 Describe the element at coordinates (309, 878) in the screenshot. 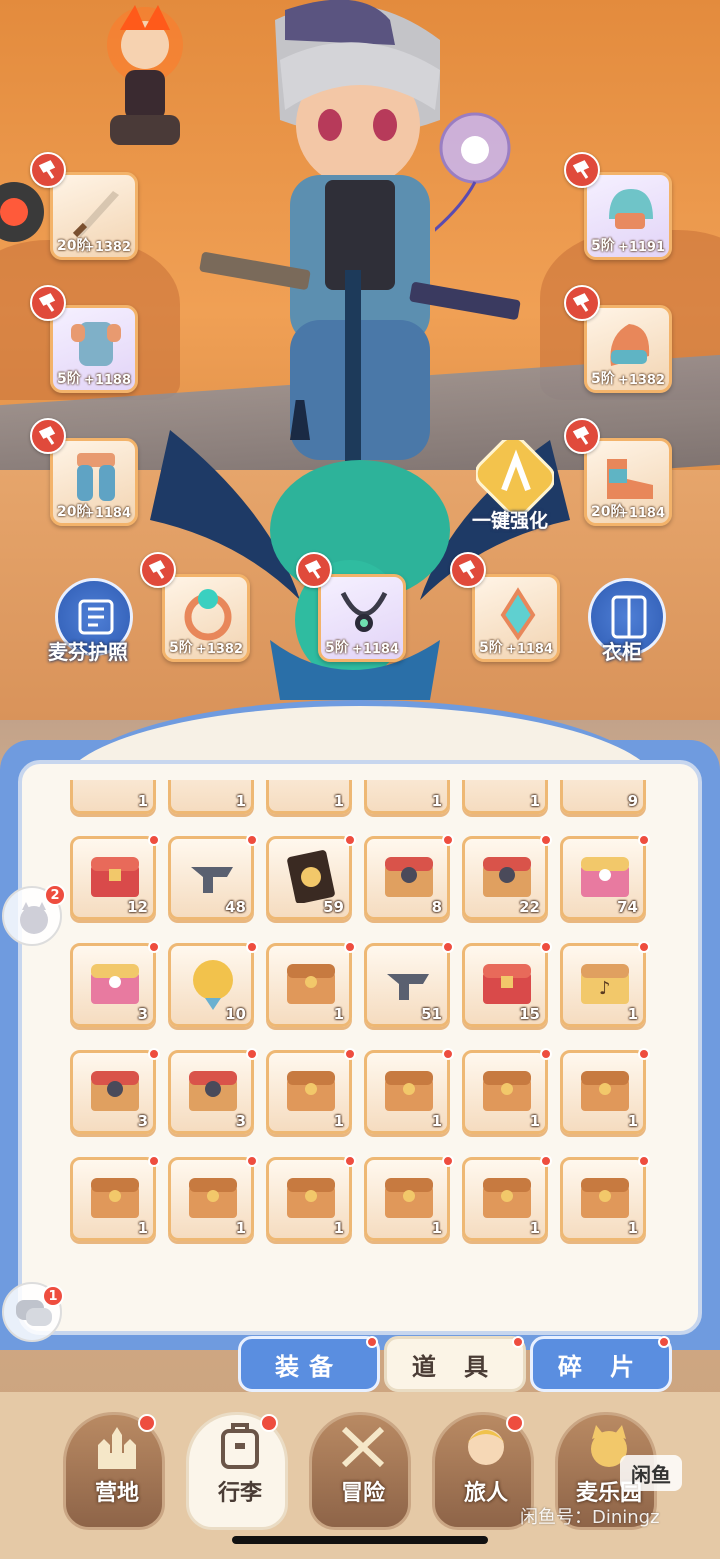

I see `inventory-item: 59` at that location.